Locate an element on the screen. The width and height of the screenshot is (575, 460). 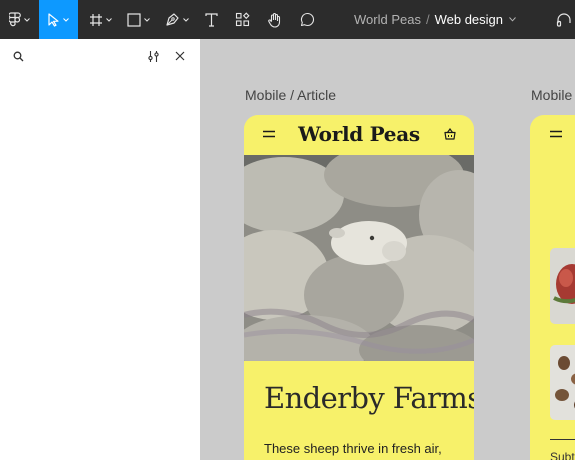
subtitle-text: Subt is located at coordinates (562, 455).